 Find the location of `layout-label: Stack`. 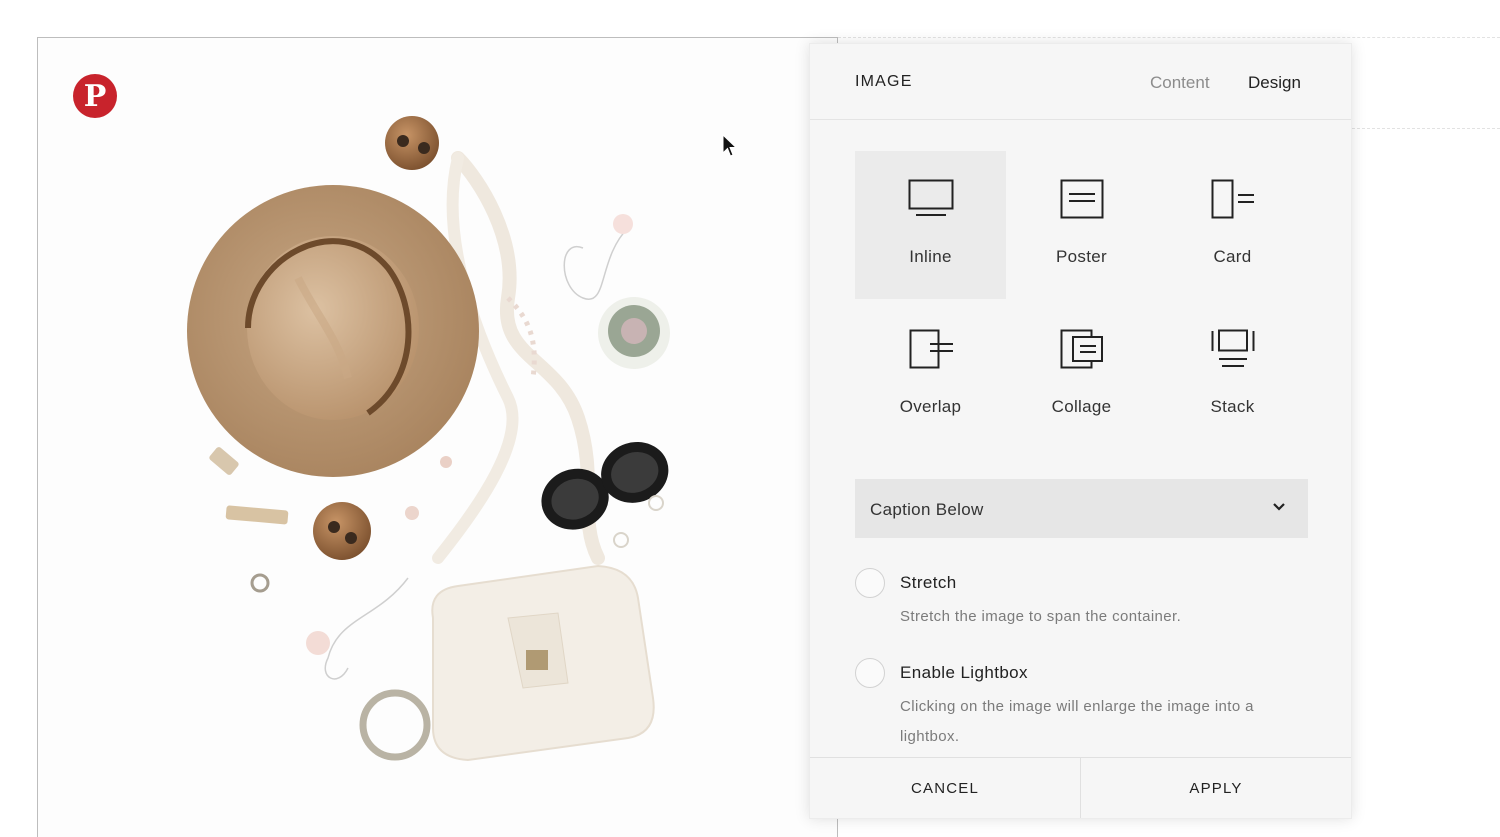

layout-label: Stack is located at coordinates (1232, 406).